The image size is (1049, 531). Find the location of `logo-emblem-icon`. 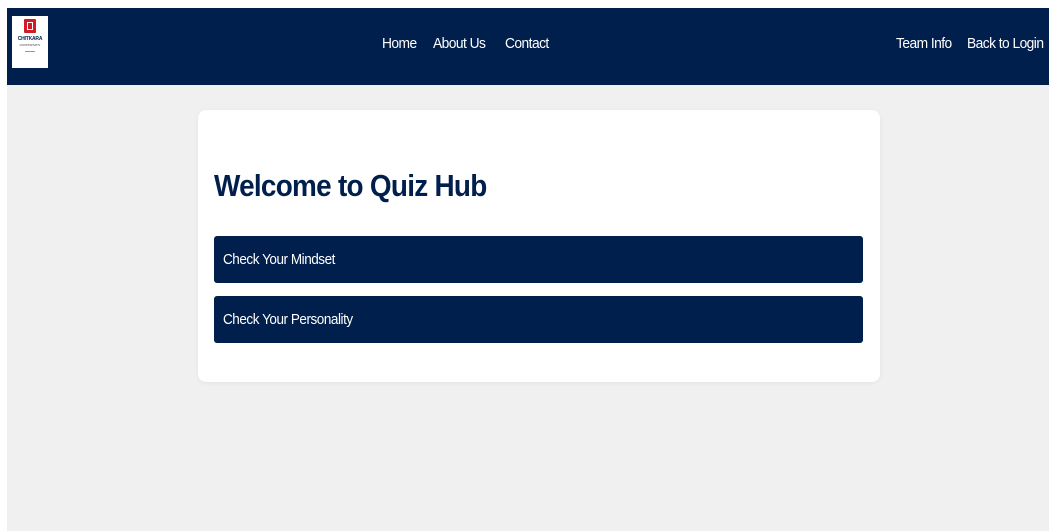

logo-emblem-icon is located at coordinates (30, 26).